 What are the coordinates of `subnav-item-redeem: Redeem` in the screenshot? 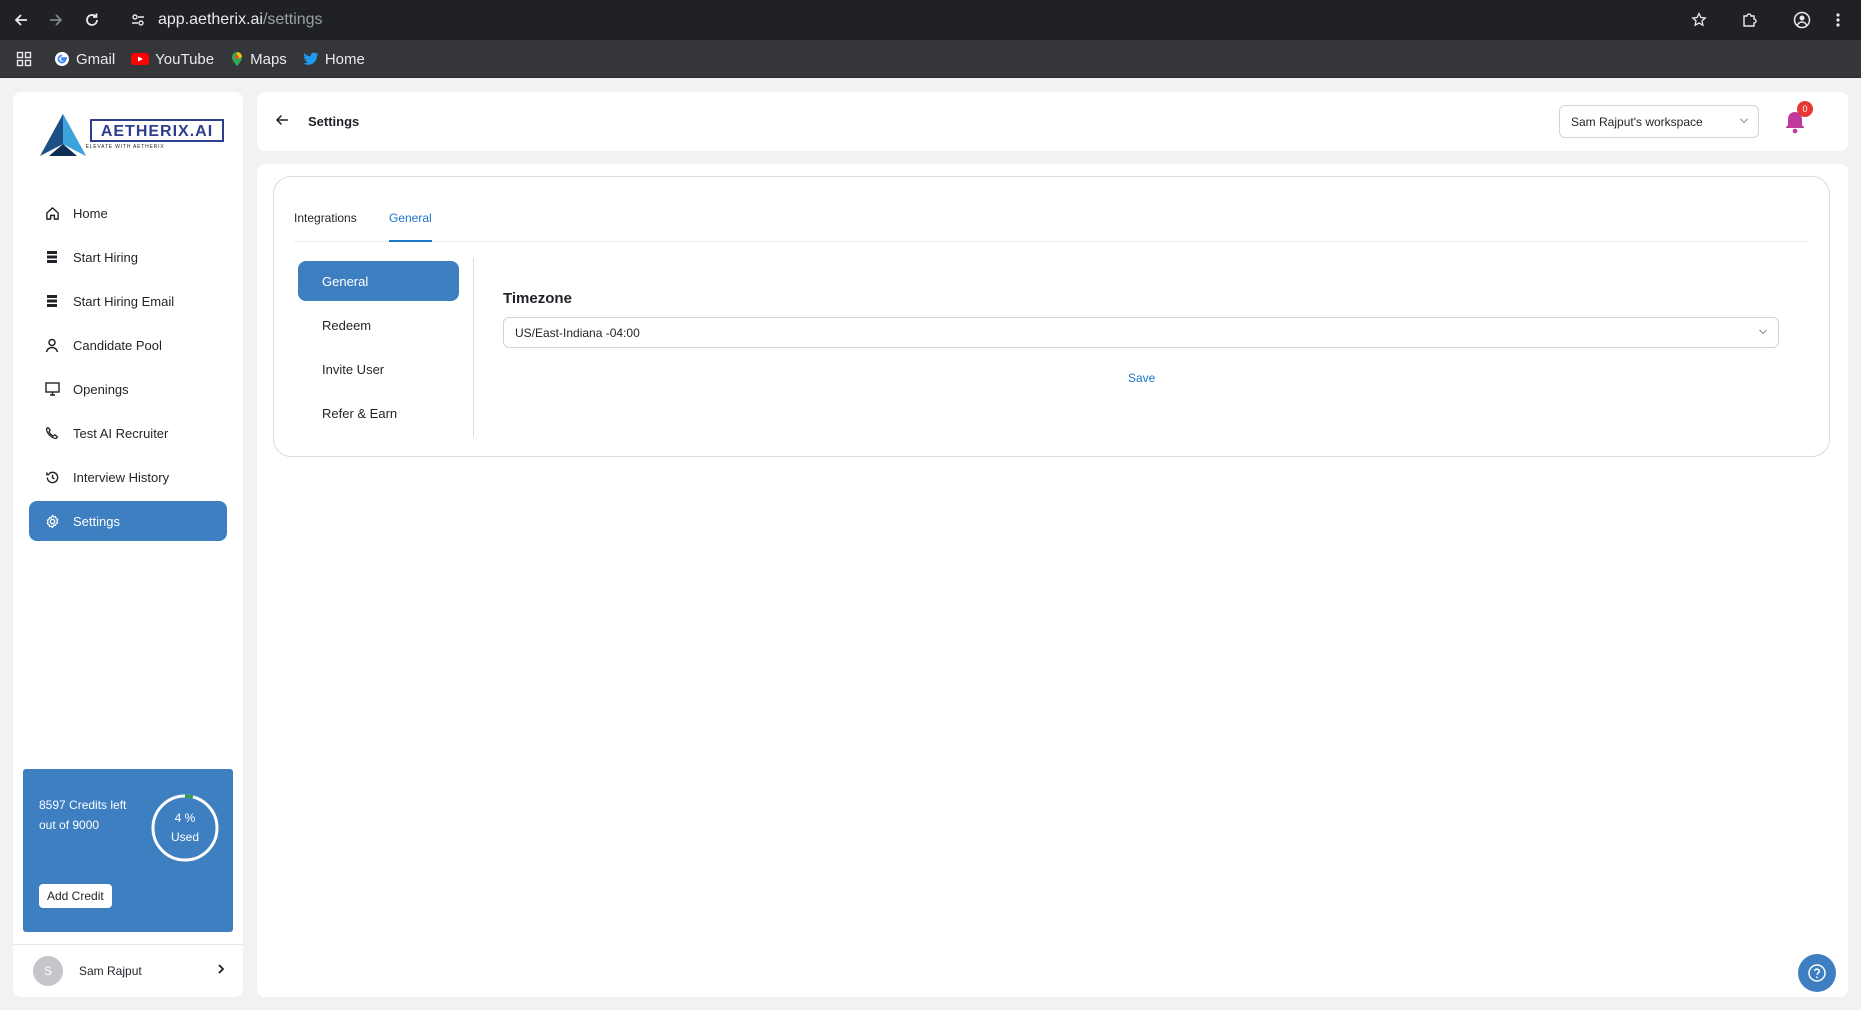 It's located at (378, 325).